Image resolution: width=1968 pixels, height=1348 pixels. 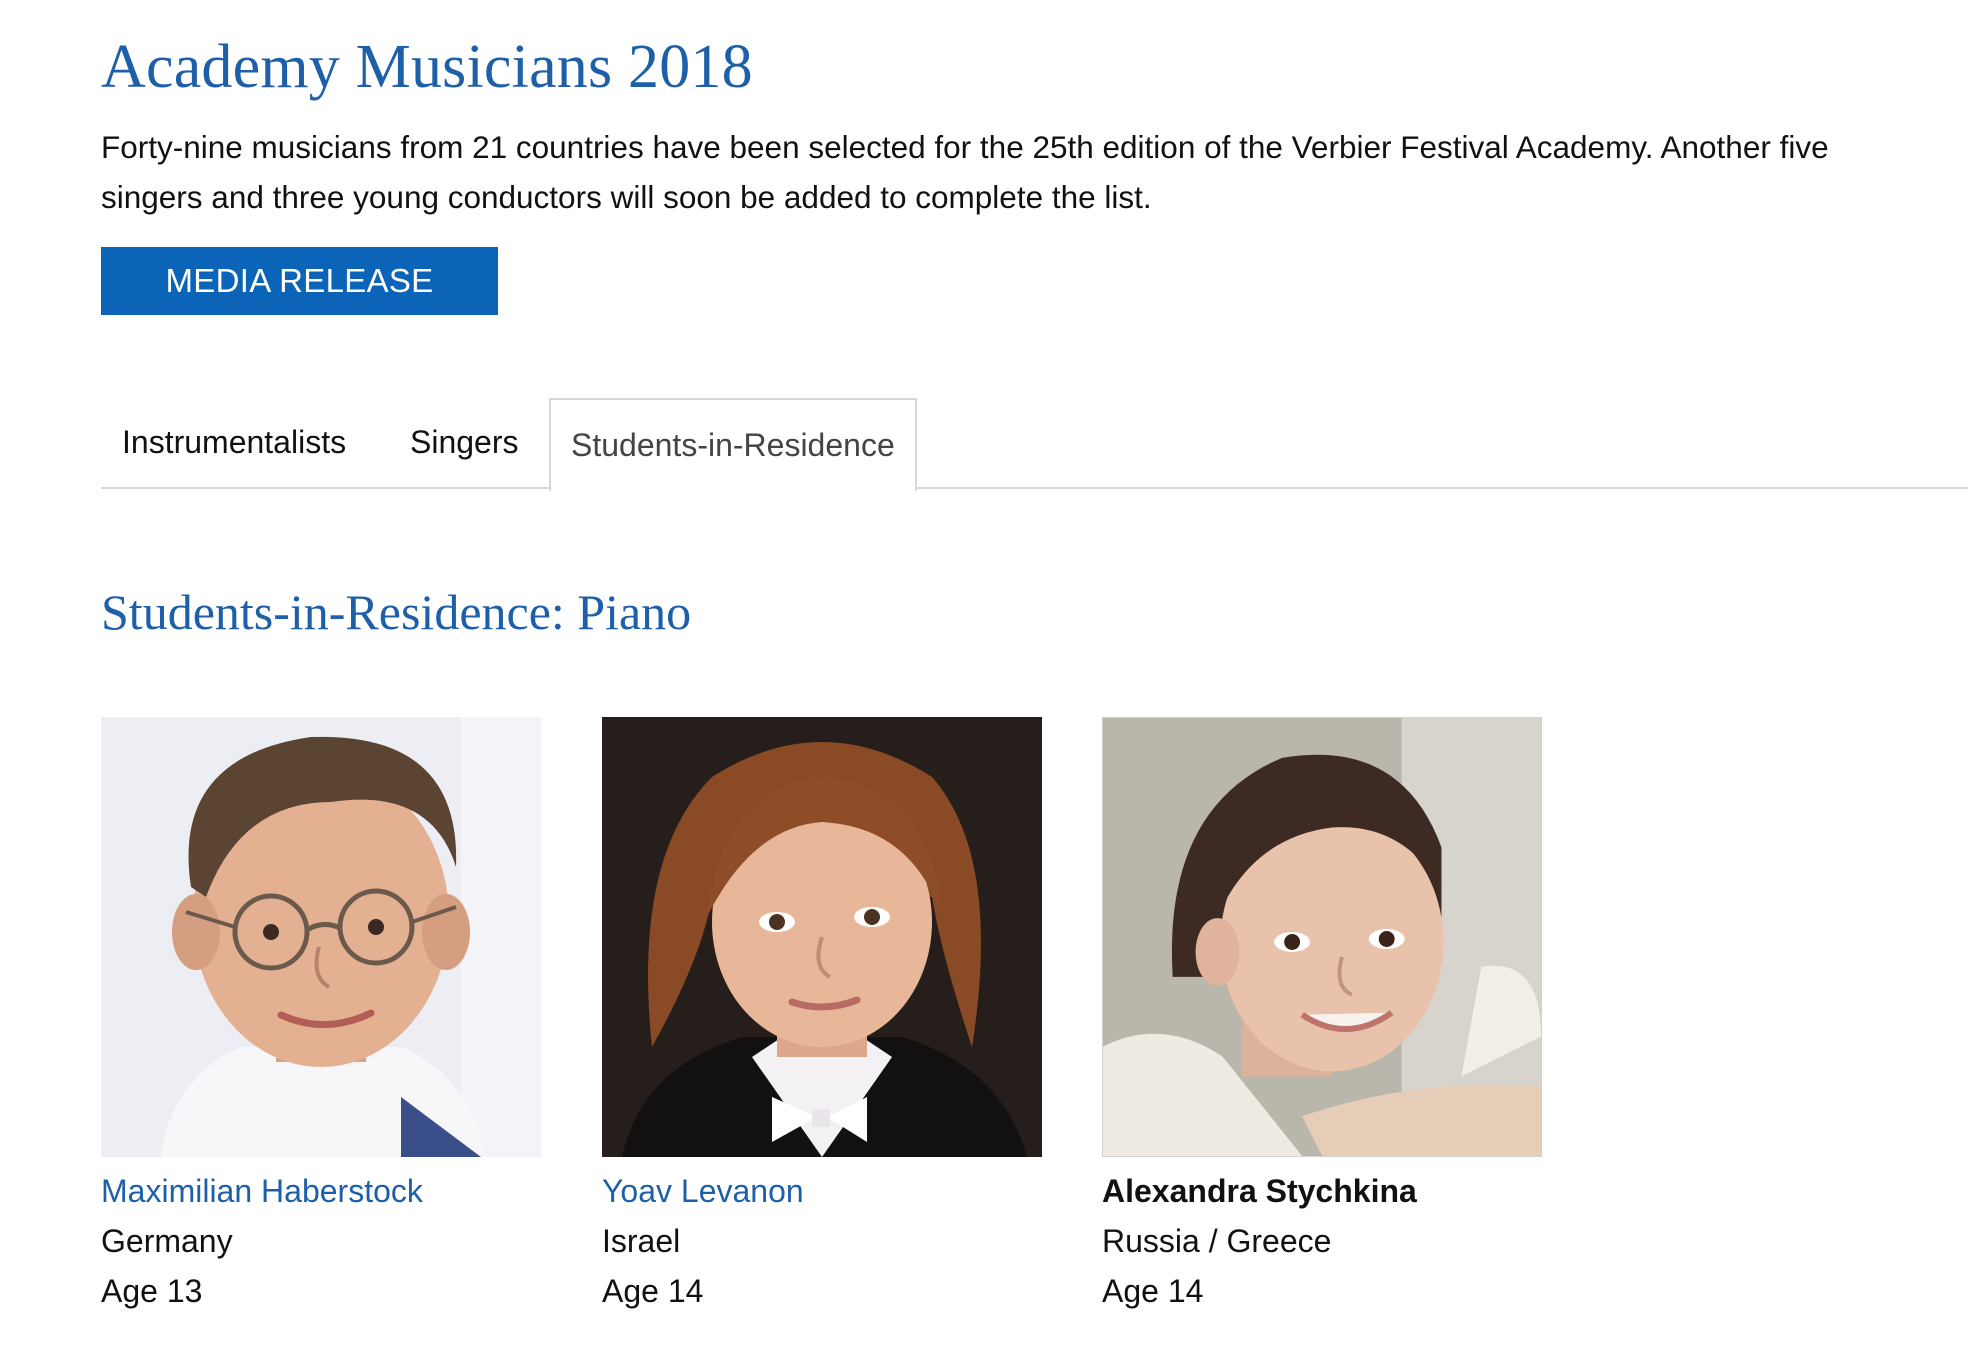 What do you see at coordinates (641, 1241) in the screenshot?
I see `musician-country: Israel` at bounding box center [641, 1241].